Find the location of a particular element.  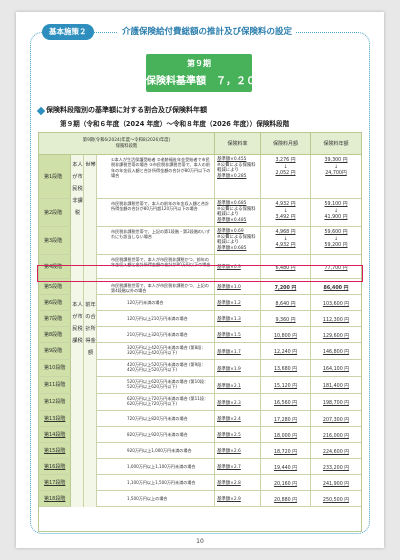

premium-rate: 基準額×2.1 is located at coordinates (238, 385).